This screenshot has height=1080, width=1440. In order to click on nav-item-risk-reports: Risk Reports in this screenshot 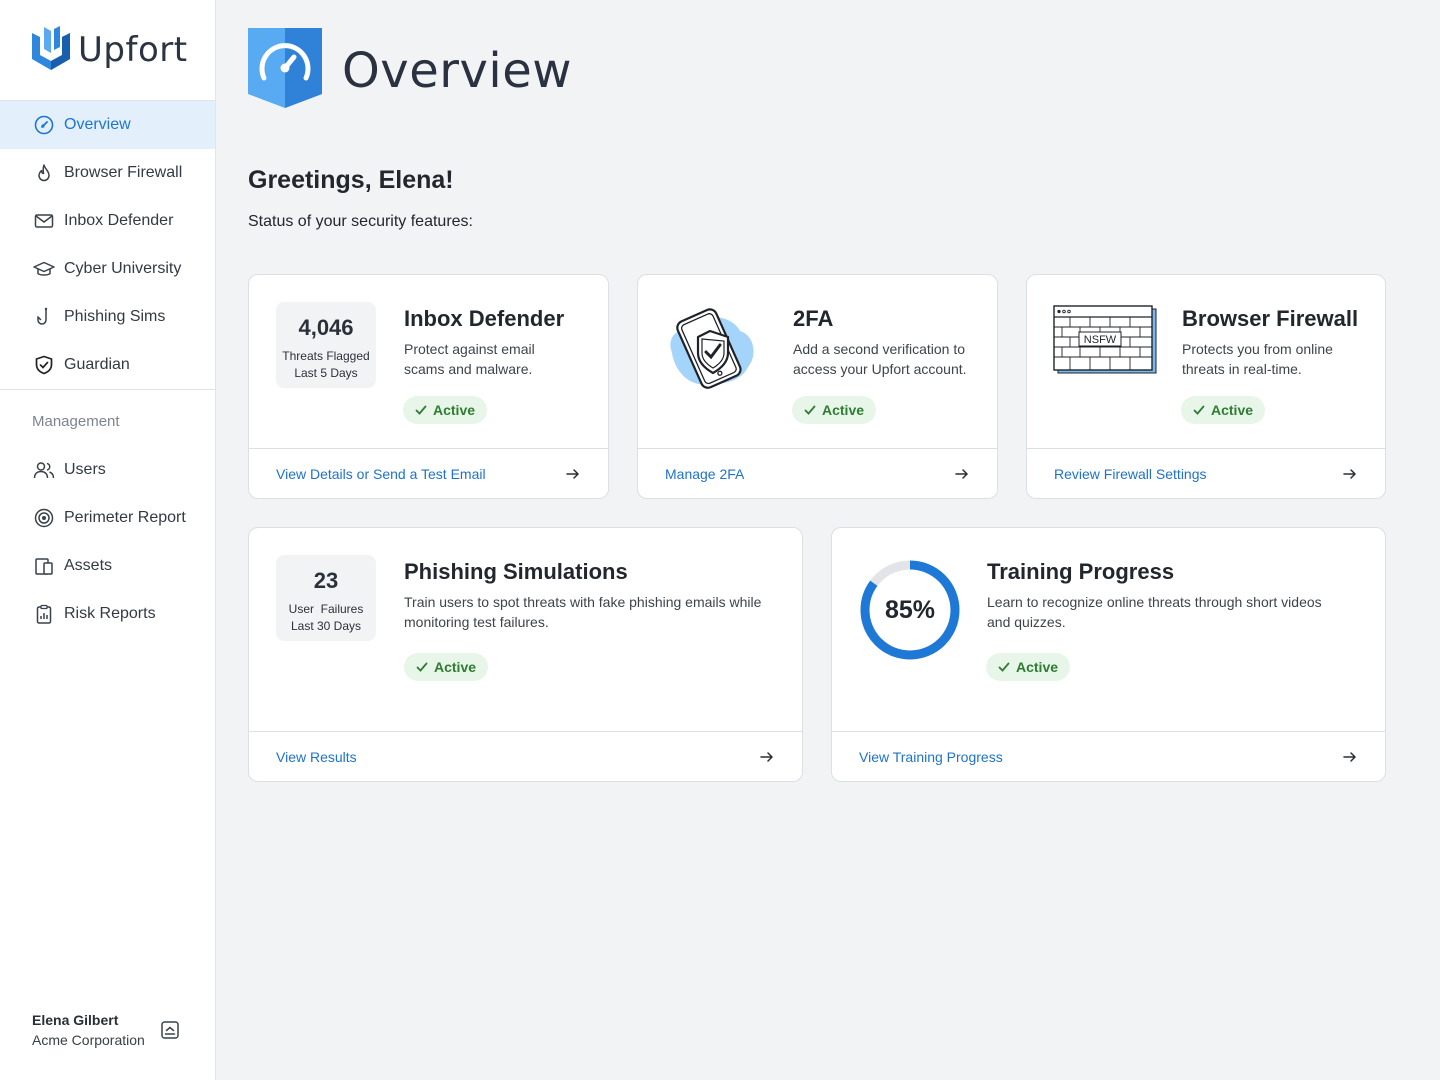, I will do `click(107, 614)`.